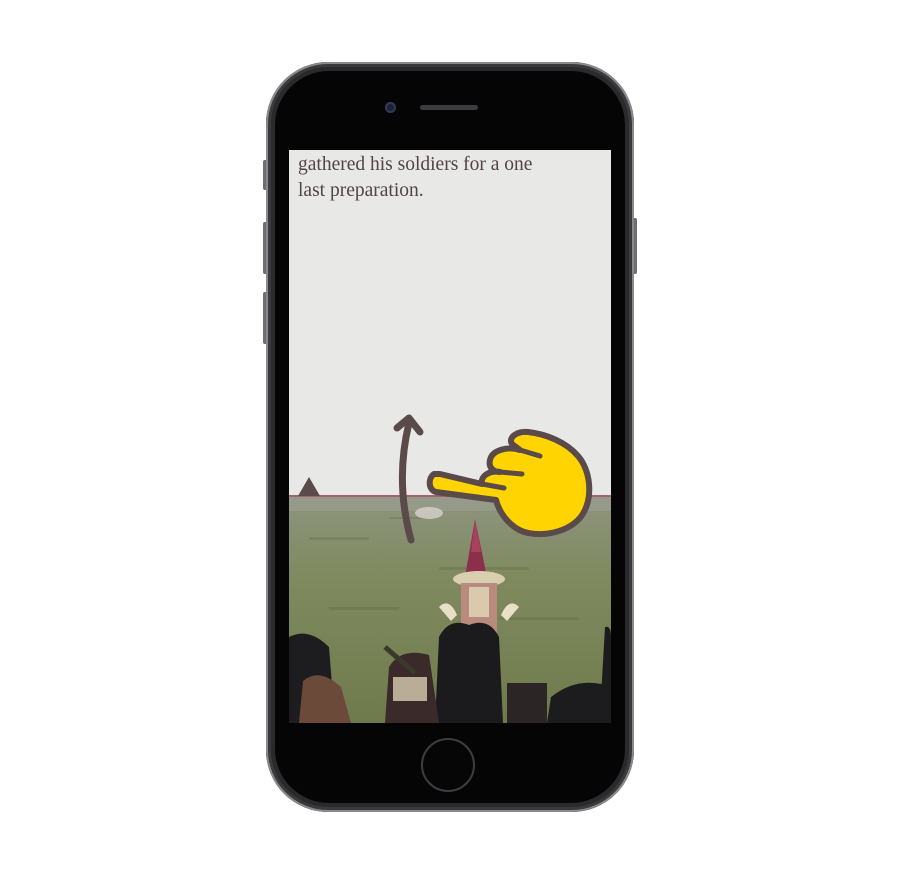  Describe the element at coordinates (361, 190) in the screenshot. I see `story-line-2: last preparation.` at that location.